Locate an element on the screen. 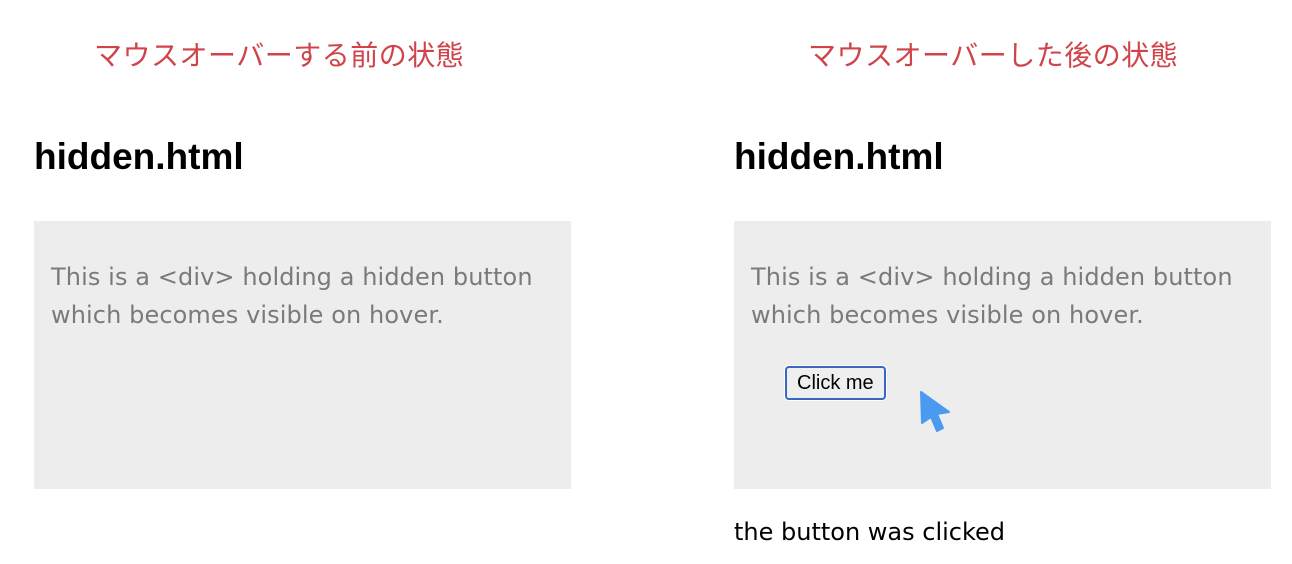 This screenshot has width=1292, height=564. mouse-cursor-icon is located at coordinates (935, 411).